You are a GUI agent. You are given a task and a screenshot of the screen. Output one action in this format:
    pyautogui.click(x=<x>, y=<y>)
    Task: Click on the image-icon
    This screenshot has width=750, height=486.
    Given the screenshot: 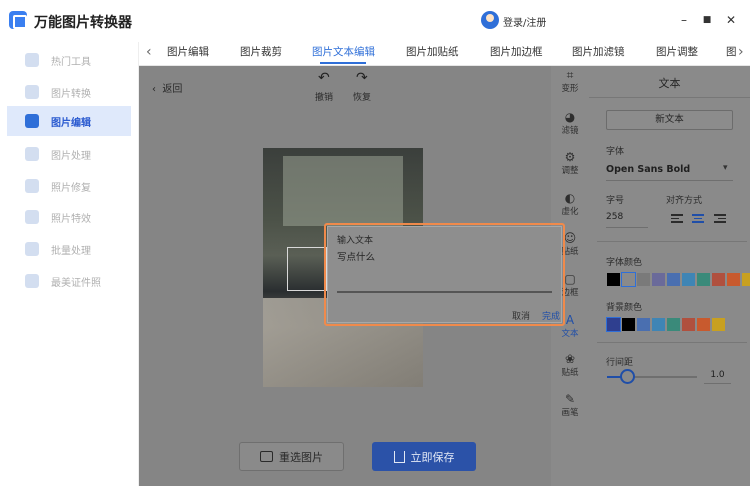 What is the action you would take?
    pyautogui.click(x=266, y=456)
    